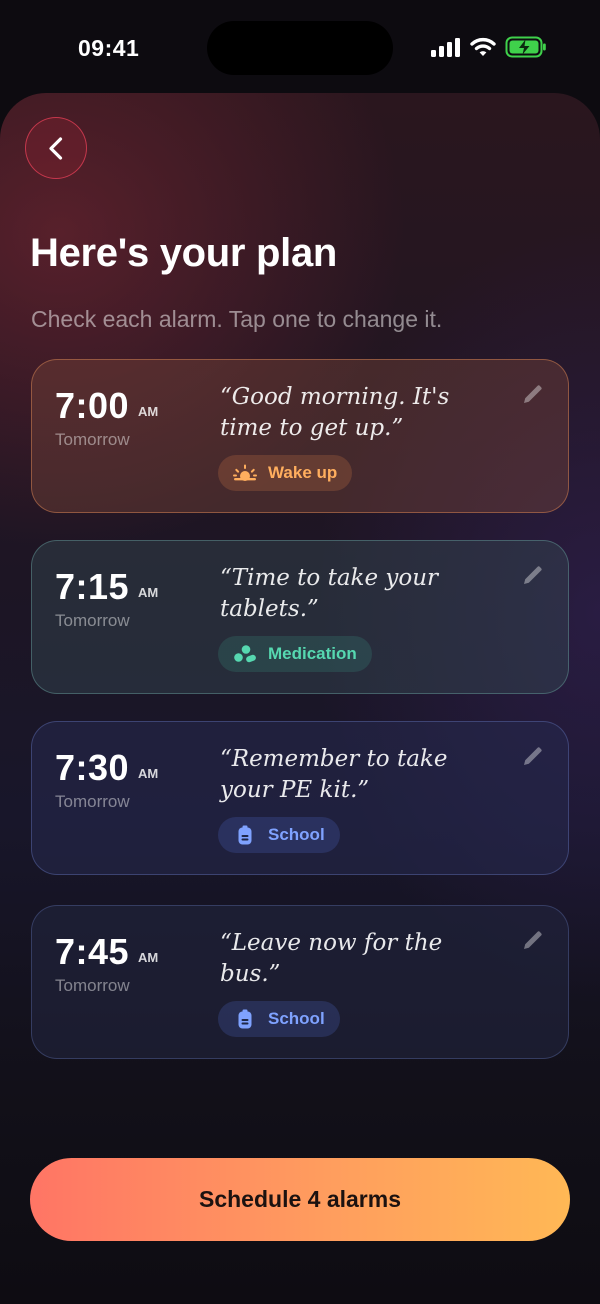  What do you see at coordinates (237, 319) in the screenshot?
I see `page-subtitle: Check each alarm. Tap one to change it.` at bounding box center [237, 319].